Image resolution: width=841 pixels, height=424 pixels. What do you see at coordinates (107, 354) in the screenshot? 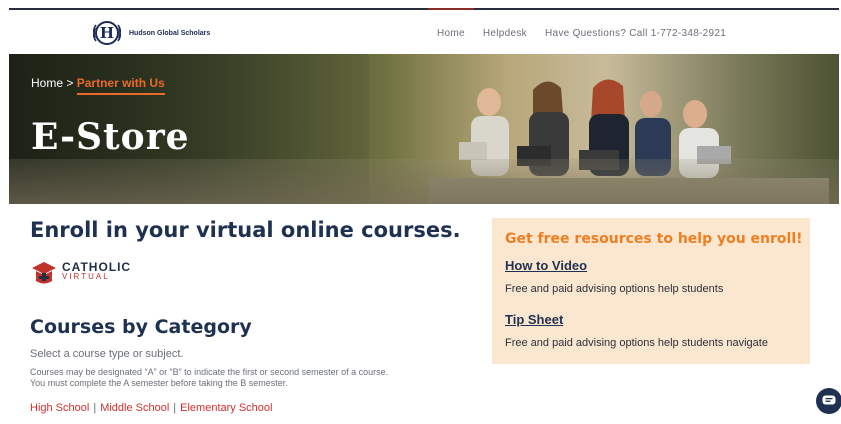
I see `courses-subtitle: Select a course type or subject.` at bounding box center [107, 354].